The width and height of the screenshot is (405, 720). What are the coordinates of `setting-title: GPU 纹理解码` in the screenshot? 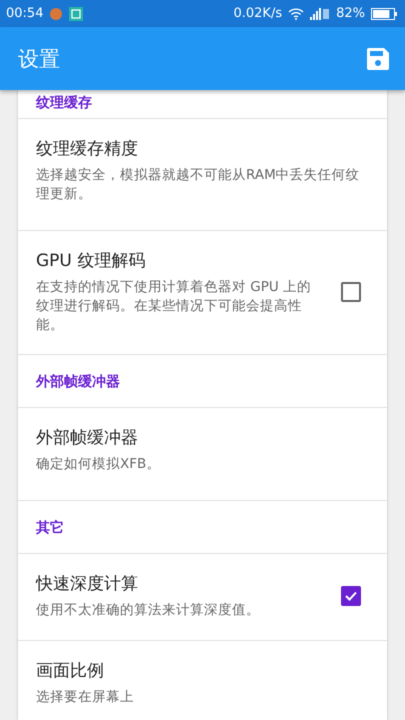 It's located at (178, 260).